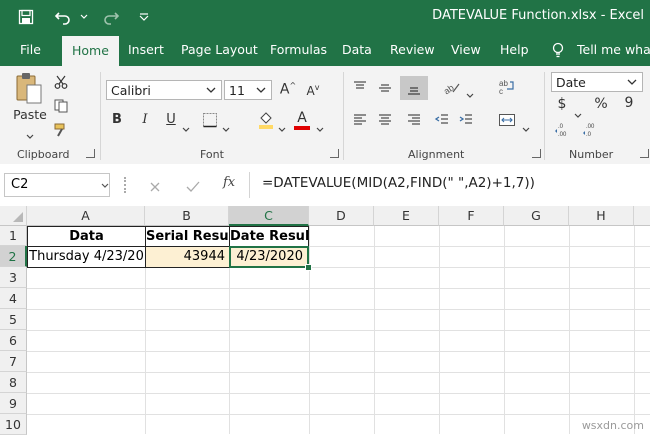 The height and width of the screenshot is (435, 650). I want to click on align-right-icon, so click(414, 122).